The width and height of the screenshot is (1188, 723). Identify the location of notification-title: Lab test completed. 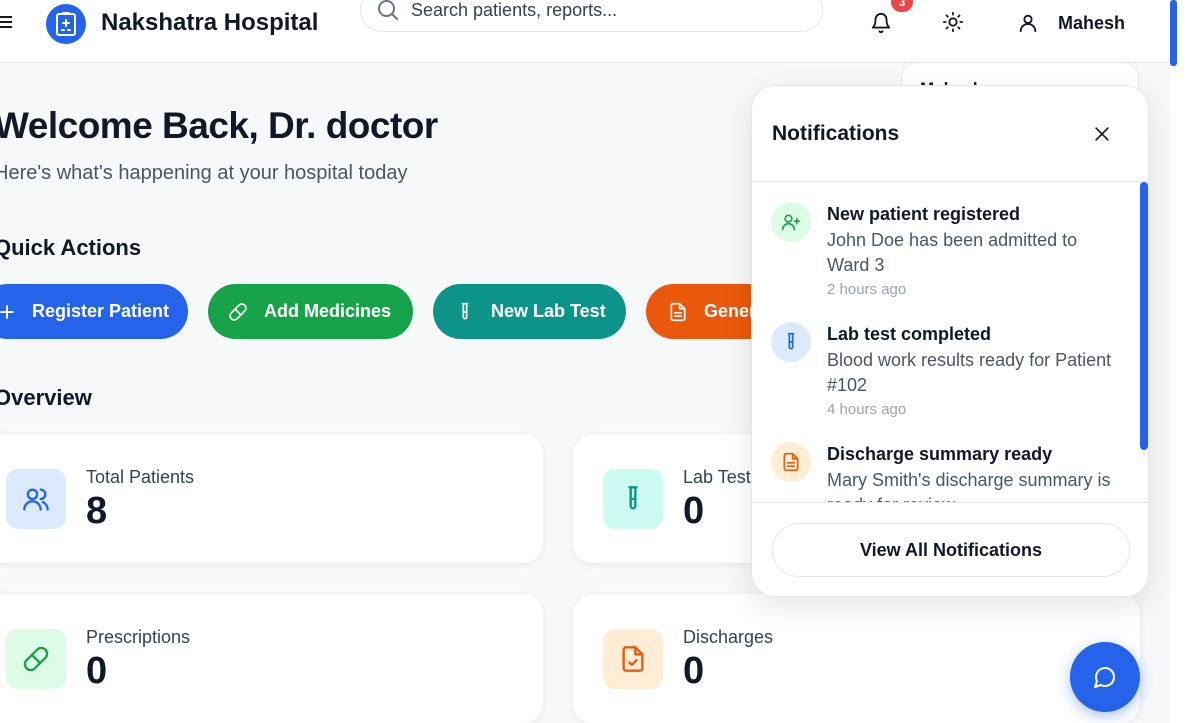
(909, 334).